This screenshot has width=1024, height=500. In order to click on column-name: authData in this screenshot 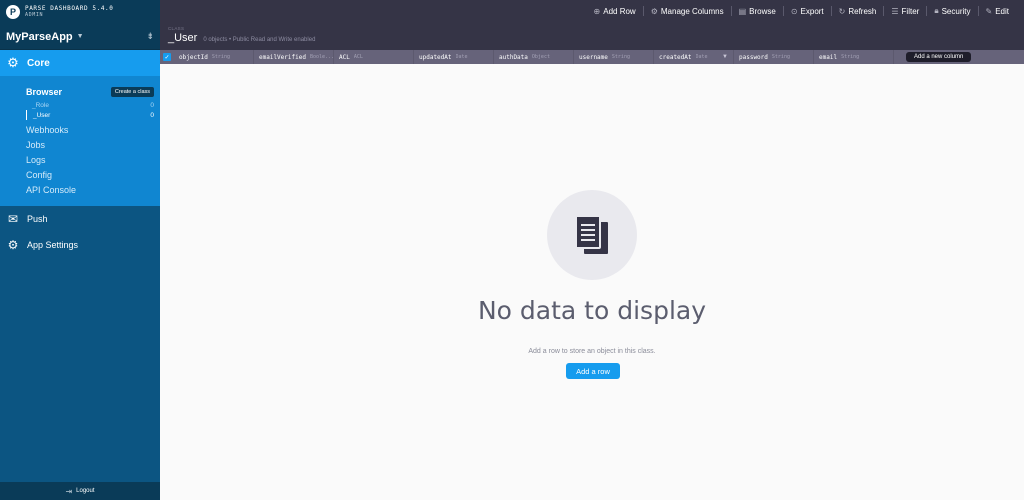, I will do `click(513, 57)`.